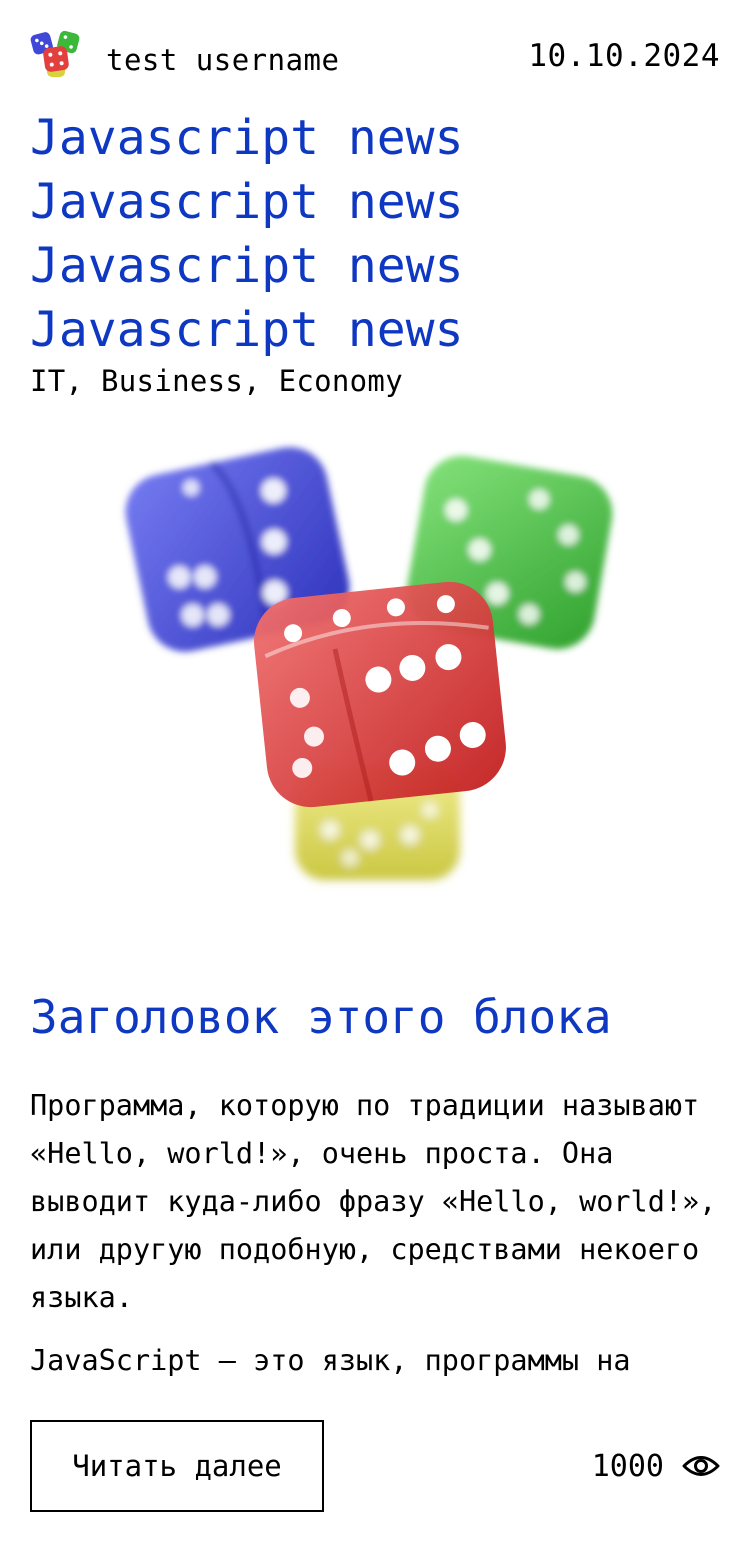  Describe the element at coordinates (216, 381) in the screenshot. I see `tags: IT, Business, Economy` at that location.